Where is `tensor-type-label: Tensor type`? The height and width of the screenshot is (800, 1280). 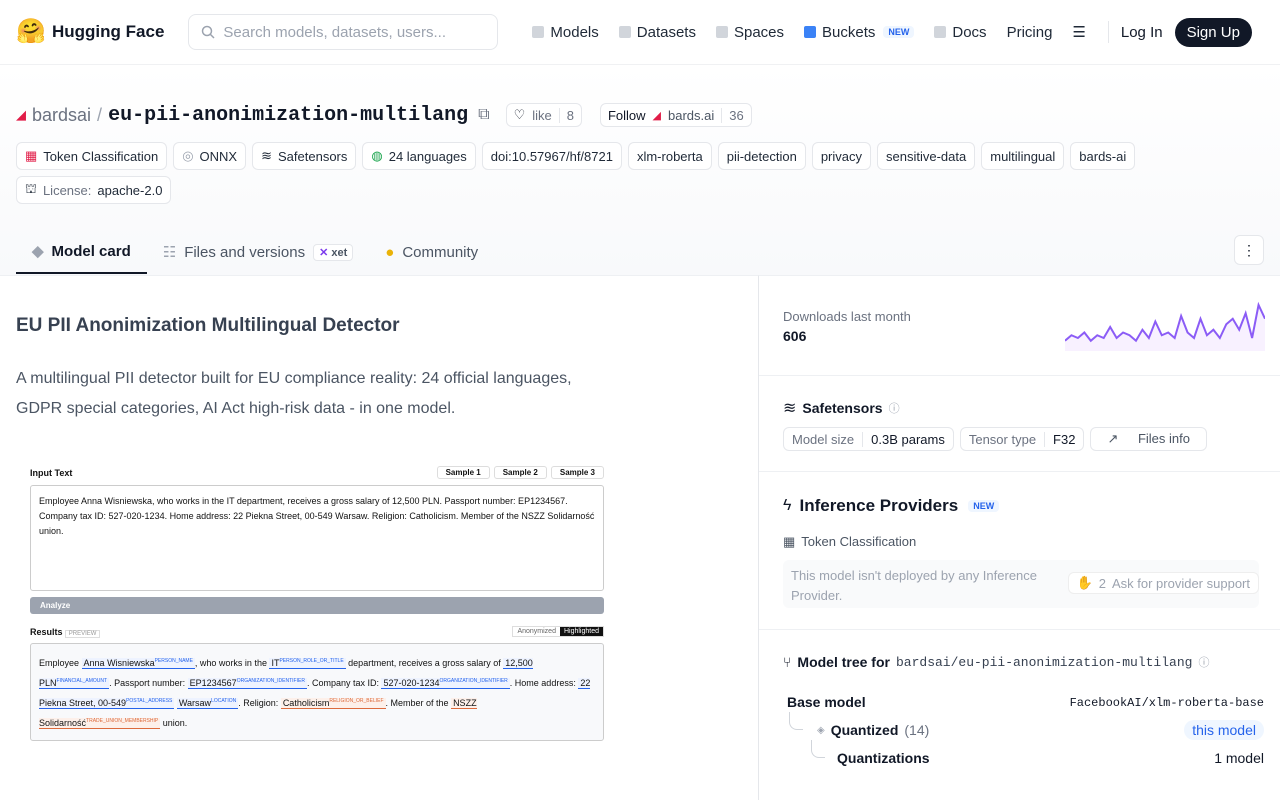 tensor-type-label: Tensor type is located at coordinates (1002, 439).